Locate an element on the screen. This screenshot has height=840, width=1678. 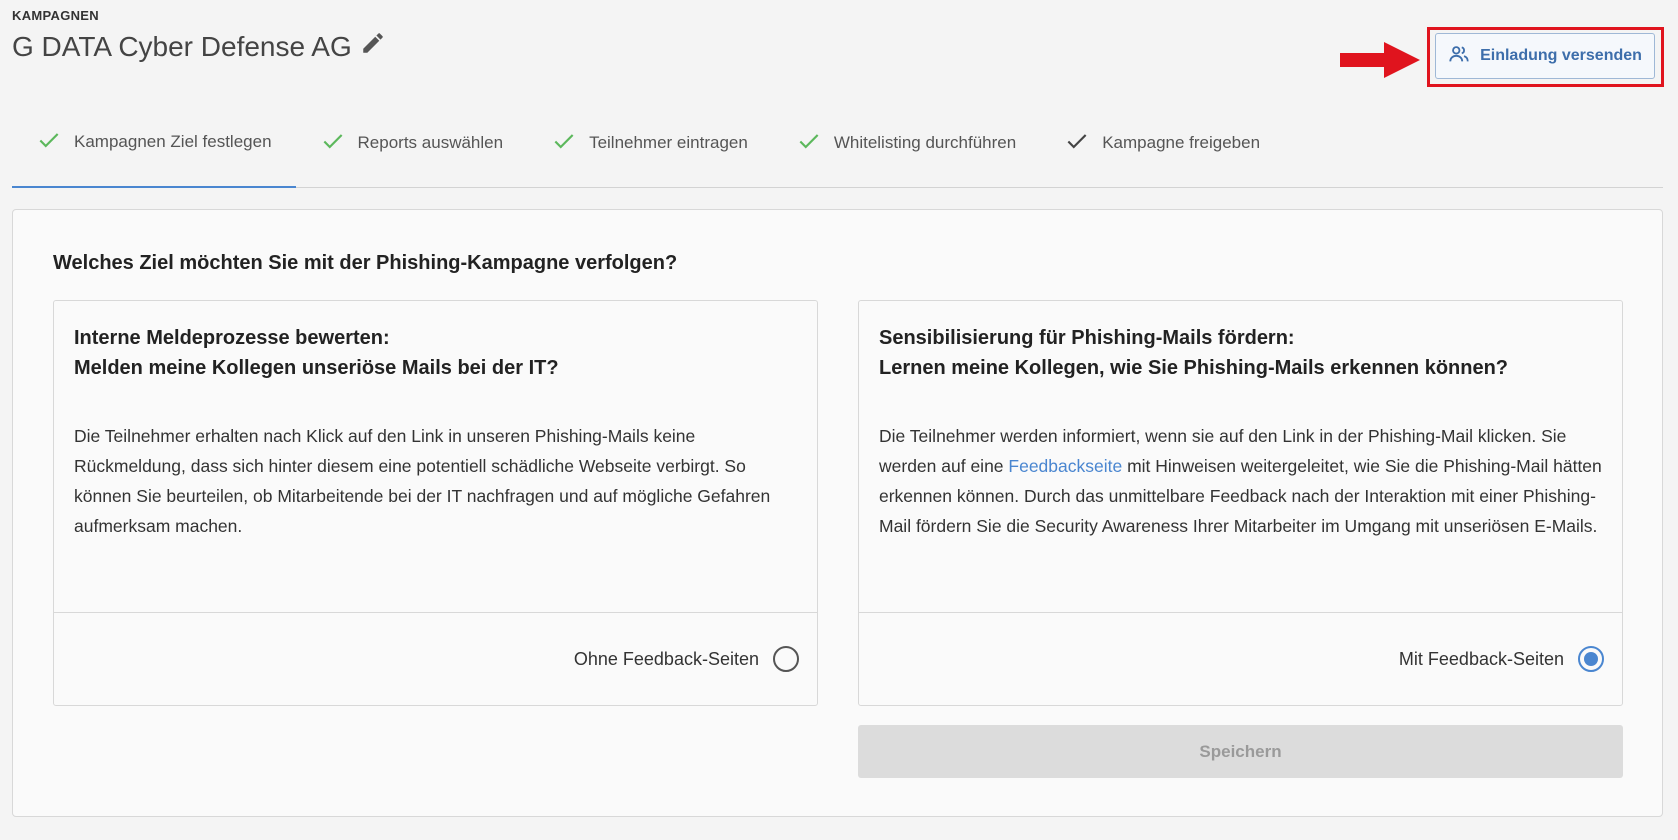
card-footer: Mit Feedback-Seiten is located at coordinates (1240, 658).